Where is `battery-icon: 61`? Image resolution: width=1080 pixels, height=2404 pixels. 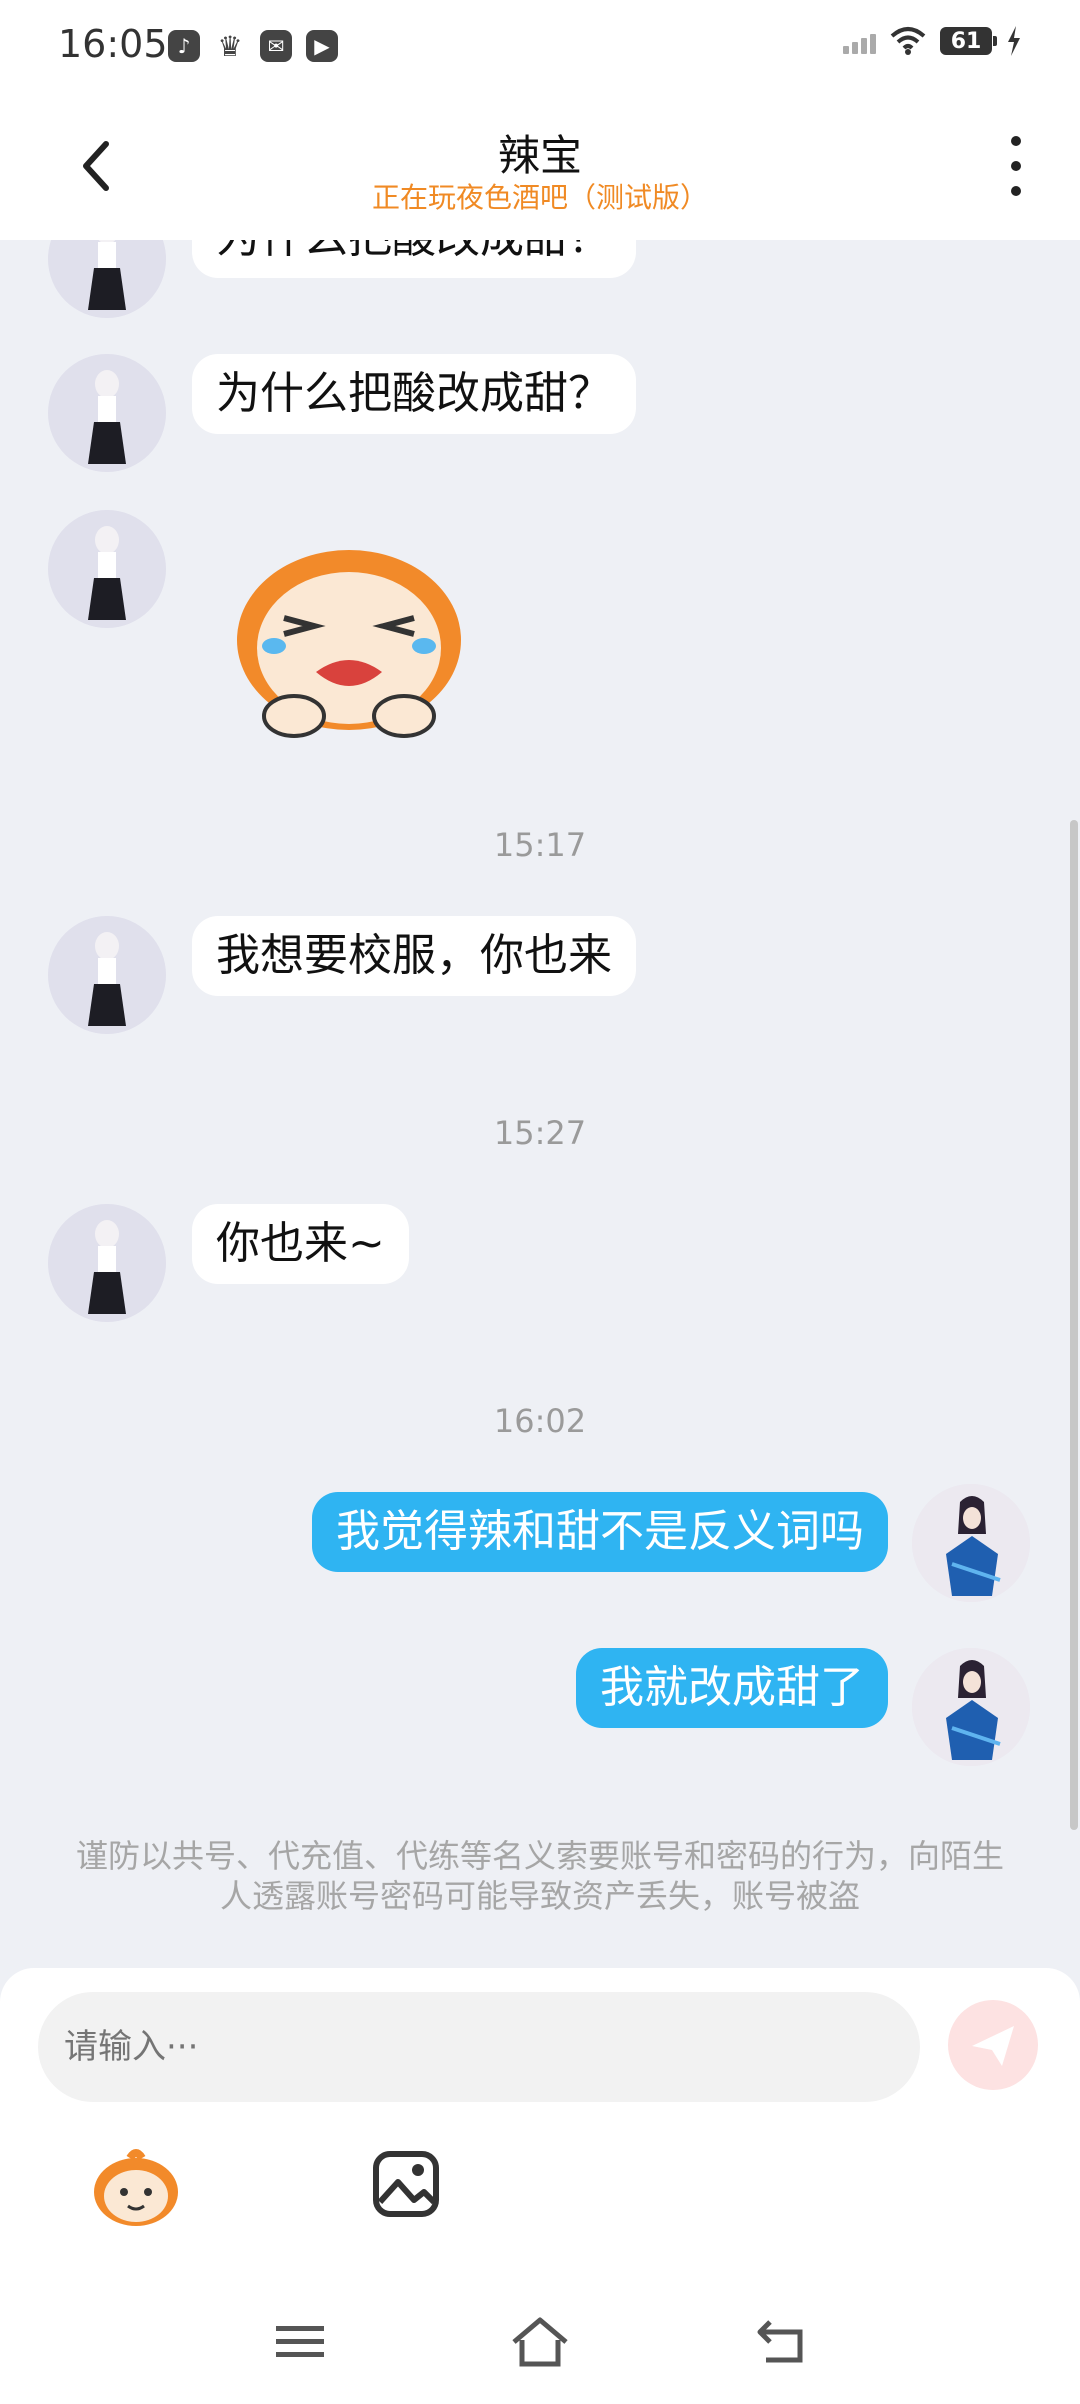
battery-icon: 61 is located at coordinates (968, 41).